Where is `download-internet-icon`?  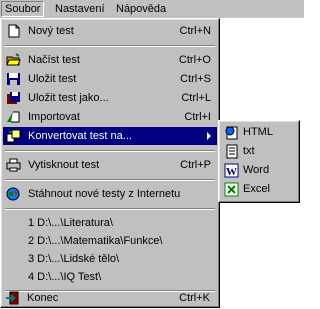
download-internet-icon is located at coordinates (13, 194).